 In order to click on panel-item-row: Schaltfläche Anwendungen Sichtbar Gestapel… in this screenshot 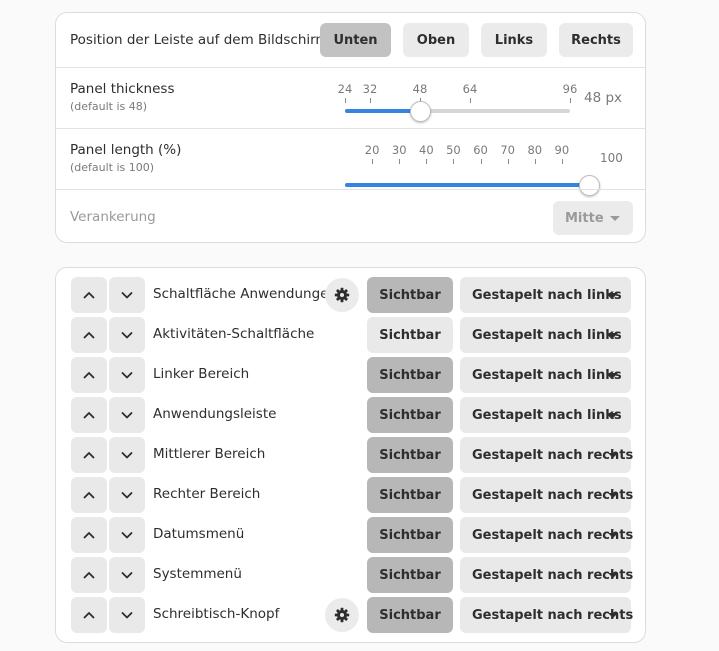, I will do `click(350, 297)`.